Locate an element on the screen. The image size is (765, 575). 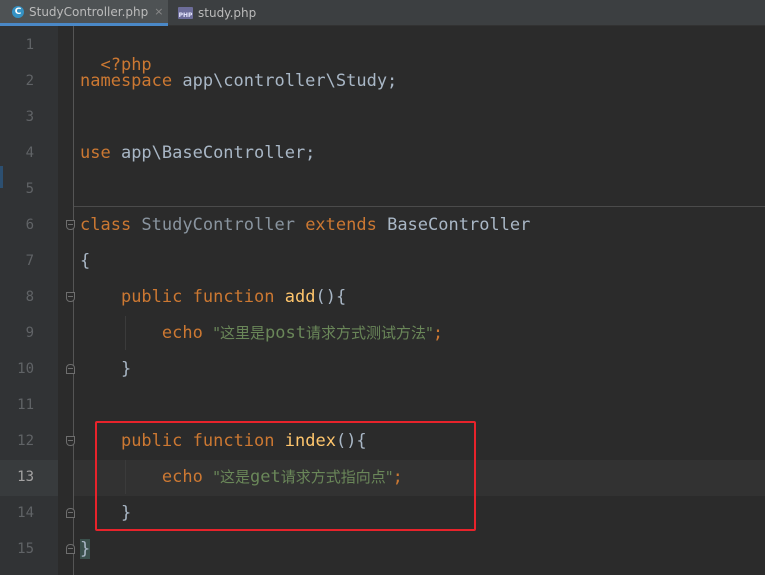
line-number: 14 is located at coordinates (25, 513).